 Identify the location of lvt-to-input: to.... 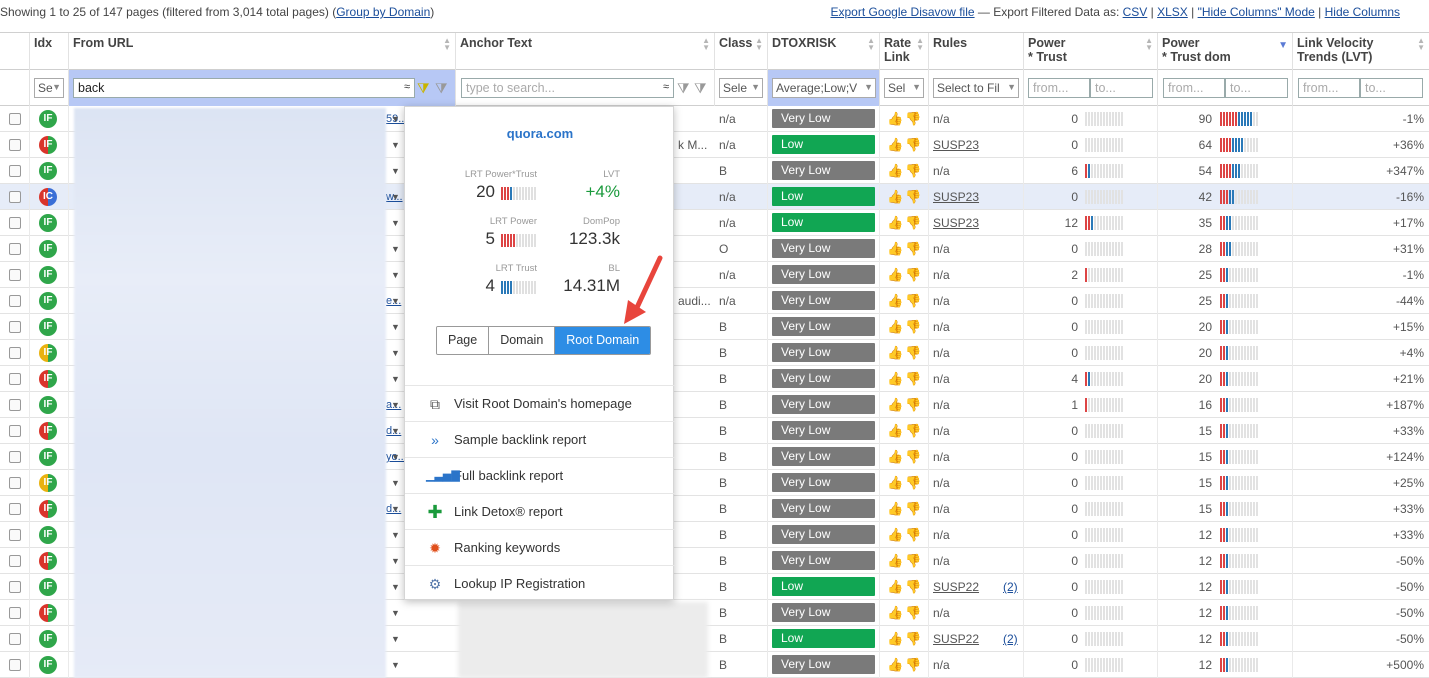
(1391, 88).